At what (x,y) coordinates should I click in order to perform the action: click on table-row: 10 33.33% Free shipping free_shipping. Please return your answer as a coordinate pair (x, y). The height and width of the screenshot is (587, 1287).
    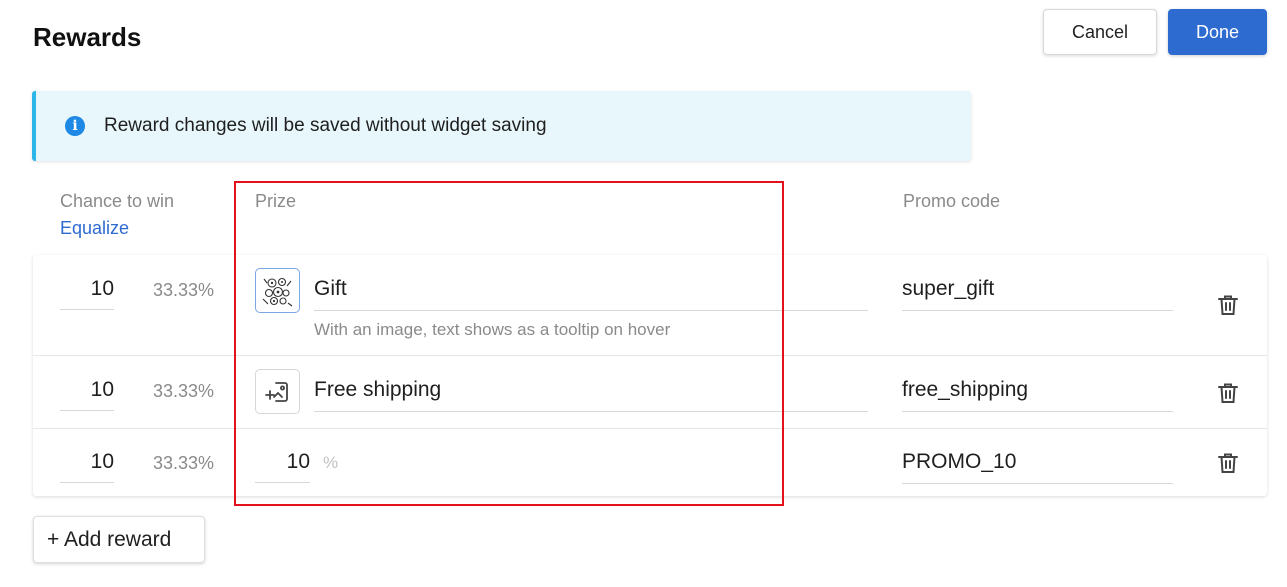
    Looking at the image, I should click on (650, 392).